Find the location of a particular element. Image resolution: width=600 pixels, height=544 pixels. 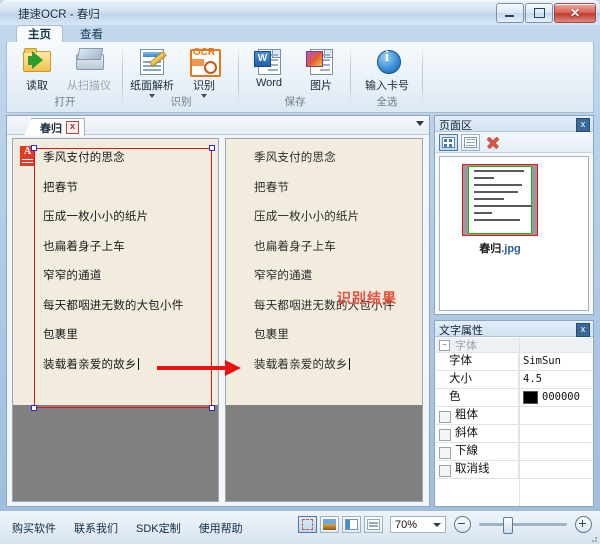

property-row-underline: 下線 is located at coordinates (514, 452).